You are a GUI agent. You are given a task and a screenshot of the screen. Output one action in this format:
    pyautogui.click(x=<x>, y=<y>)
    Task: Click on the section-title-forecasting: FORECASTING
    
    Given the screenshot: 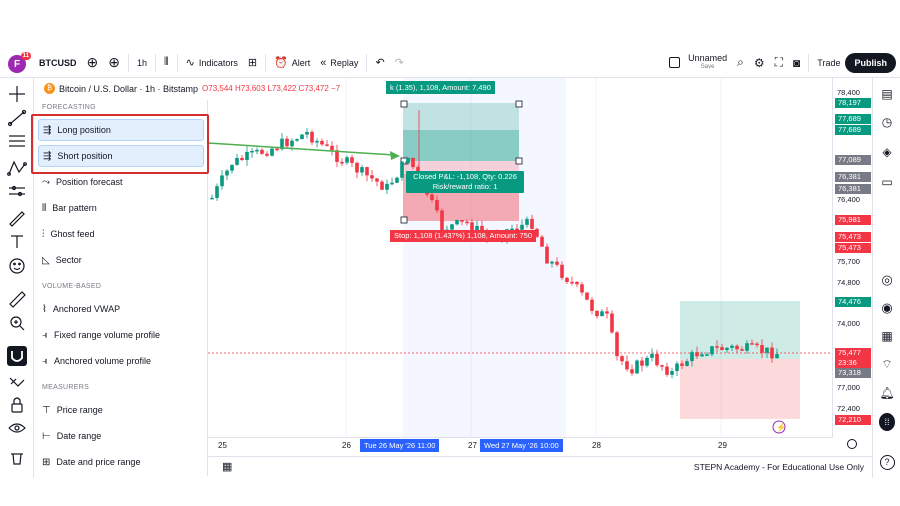 What is the action you would take?
    pyautogui.click(x=69, y=107)
    